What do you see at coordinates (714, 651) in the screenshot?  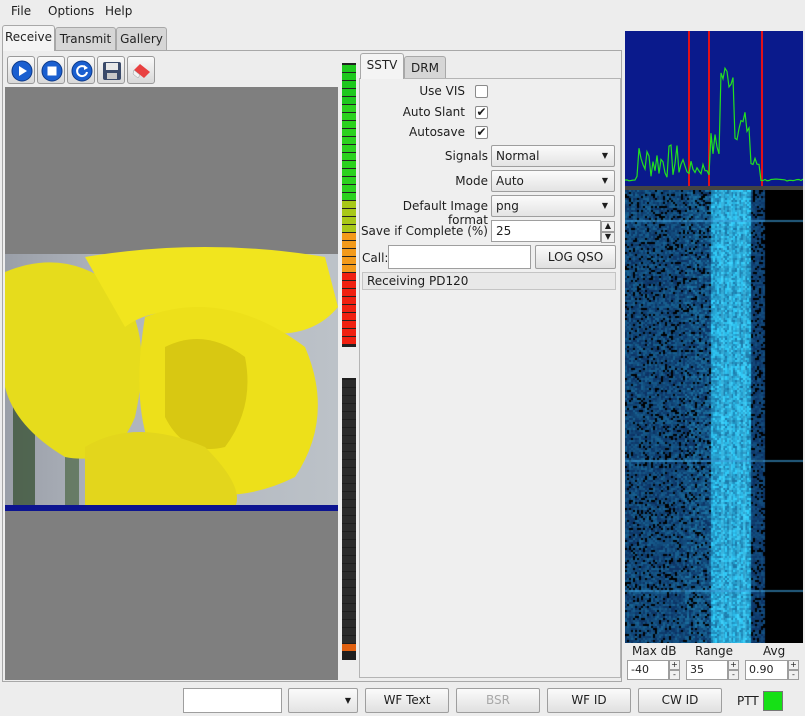 I see `range-label: Range` at bounding box center [714, 651].